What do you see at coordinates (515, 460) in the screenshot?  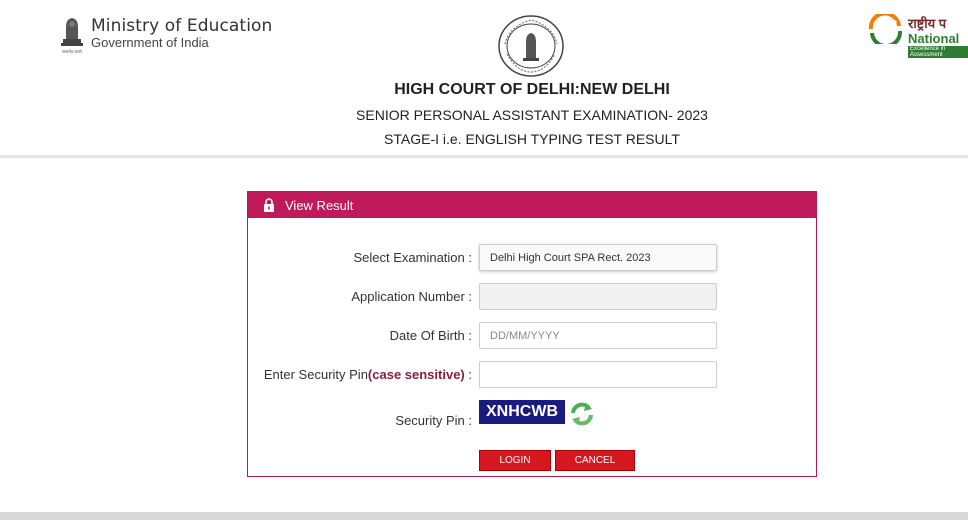 I see `login-button: LOGIN` at bounding box center [515, 460].